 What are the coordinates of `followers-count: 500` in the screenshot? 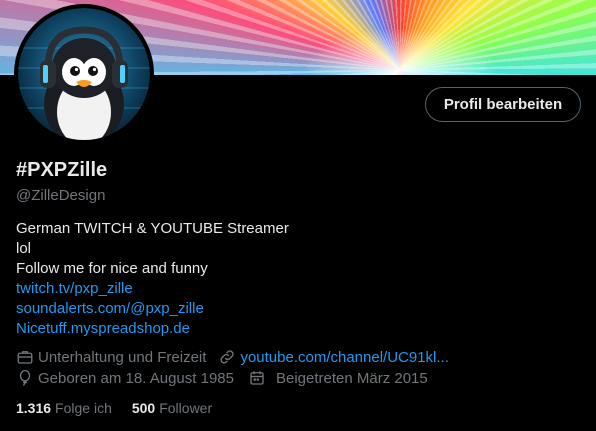 It's located at (143, 408).